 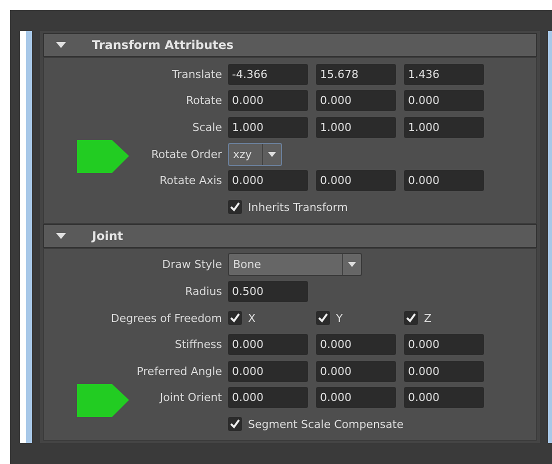 I want to click on field-label: Joint Orient, so click(x=191, y=397).